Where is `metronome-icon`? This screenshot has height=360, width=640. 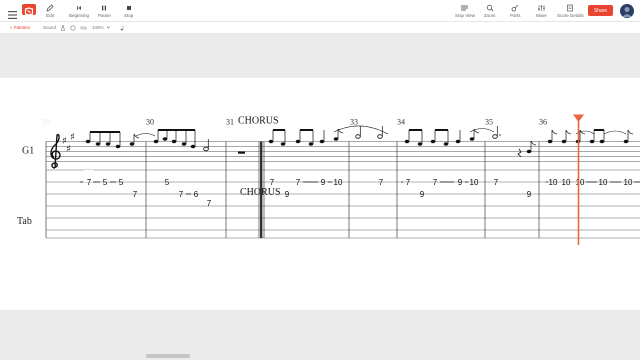
metronome-icon is located at coordinates (63, 28).